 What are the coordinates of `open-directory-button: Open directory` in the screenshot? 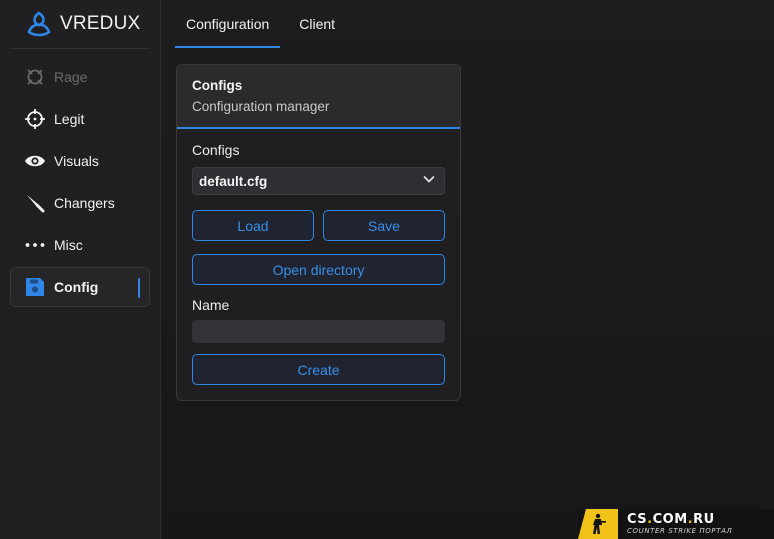 It's located at (318, 269).